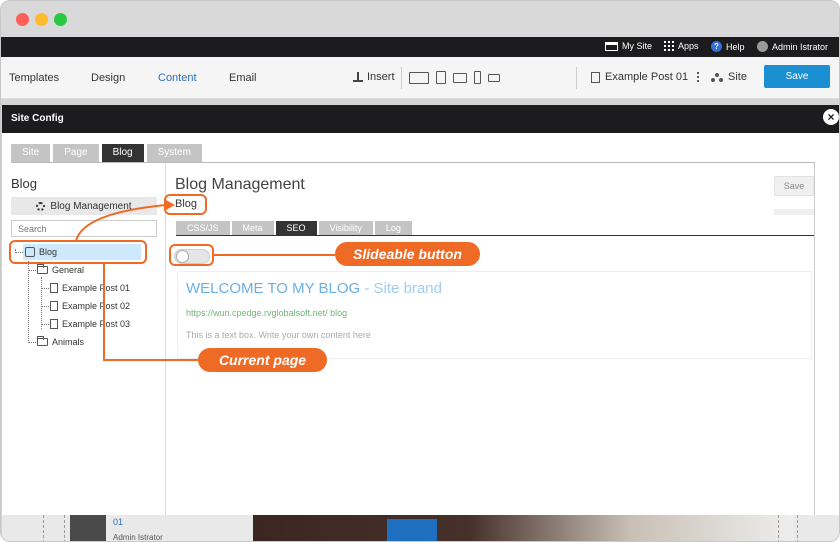  I want to click on tablet-landscape-icon, so click(460, 77).